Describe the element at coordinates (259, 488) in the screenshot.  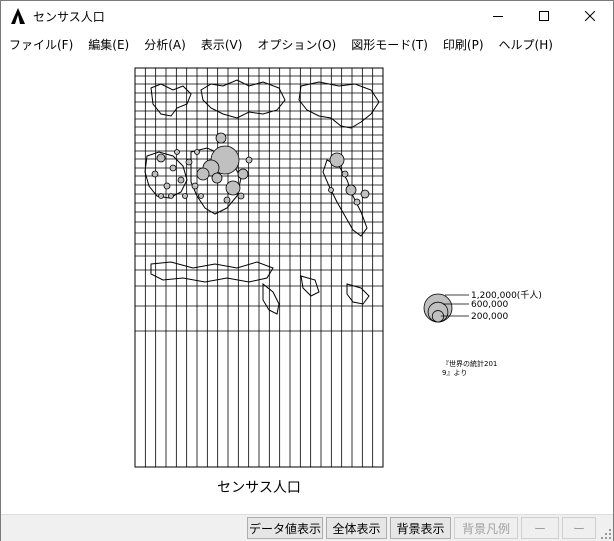
I see `map-title: センサス人口` at that location.